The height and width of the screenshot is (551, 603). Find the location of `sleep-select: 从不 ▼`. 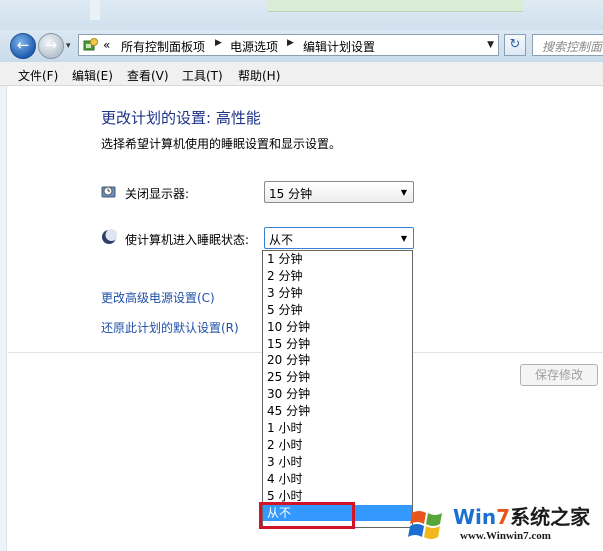

sleep-select: 从不 ▼ is located at coordinates (339, 238).